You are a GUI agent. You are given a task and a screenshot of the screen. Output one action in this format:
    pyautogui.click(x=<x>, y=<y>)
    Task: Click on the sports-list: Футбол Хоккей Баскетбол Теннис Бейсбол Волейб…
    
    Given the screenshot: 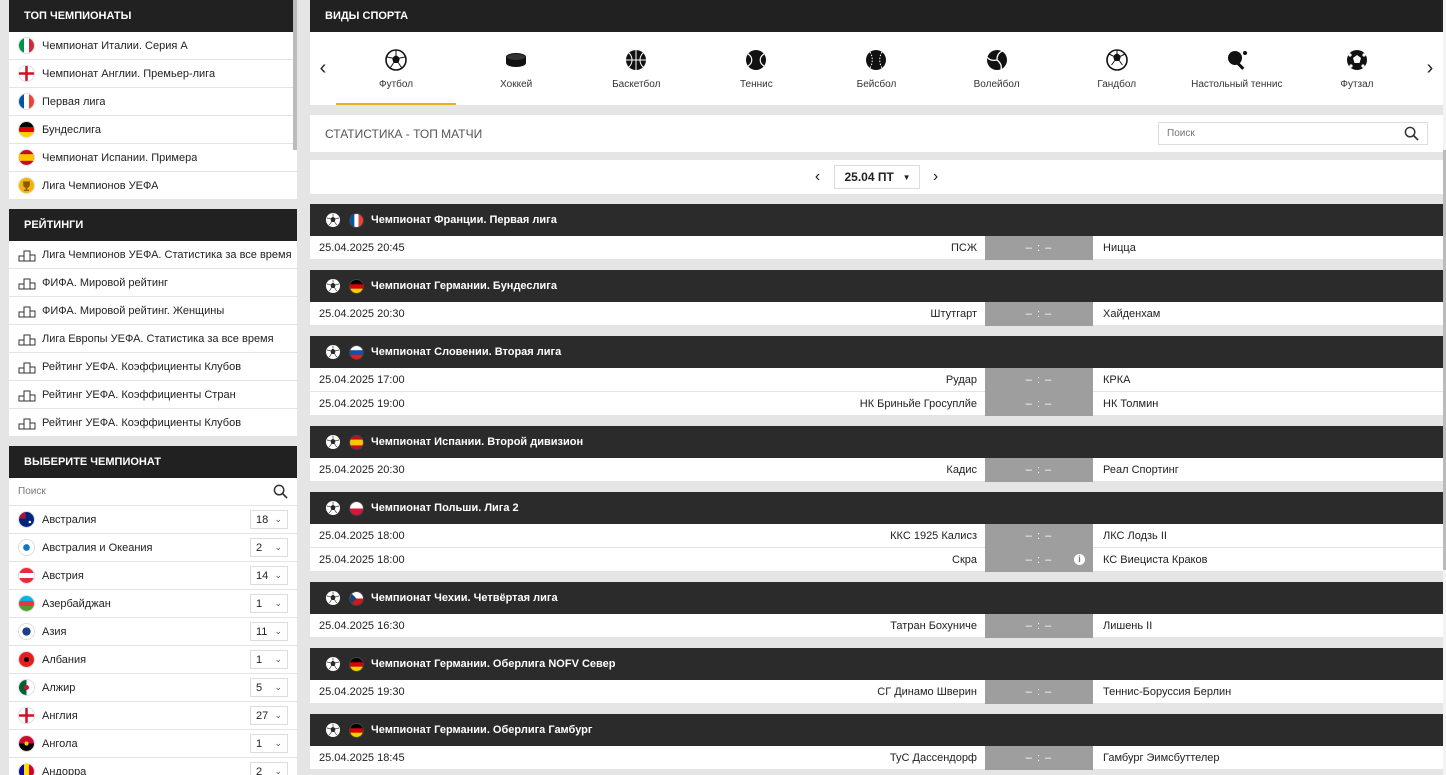 What is the action you would take?
    pyautogui.click(x=876, y=68)
    